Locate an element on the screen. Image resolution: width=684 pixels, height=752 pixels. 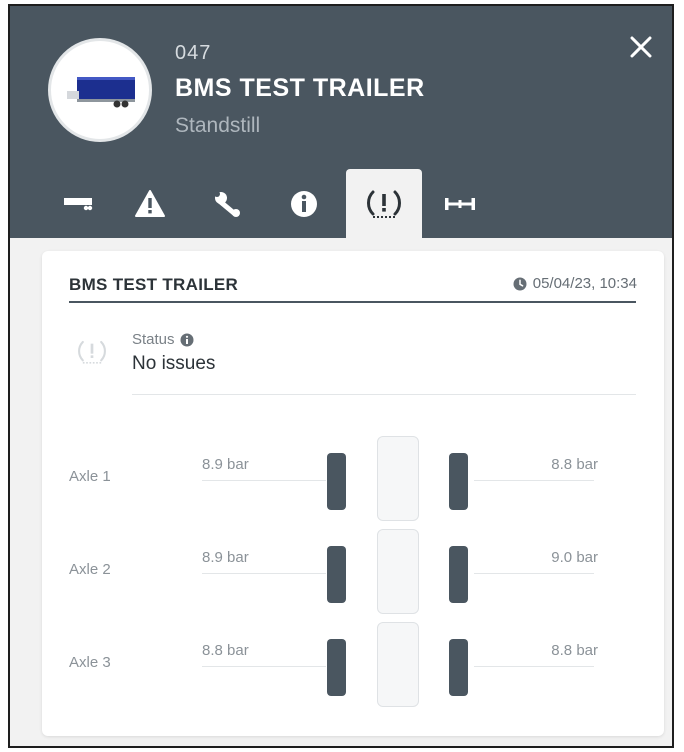
trailer-thumbnail-icon is located at coordinates (101, 92).